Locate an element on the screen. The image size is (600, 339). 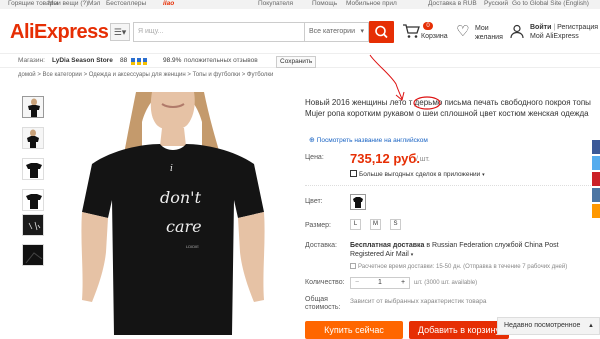
topbar-link-currency: Доставка в RUB is located at coordinates (452, 4).